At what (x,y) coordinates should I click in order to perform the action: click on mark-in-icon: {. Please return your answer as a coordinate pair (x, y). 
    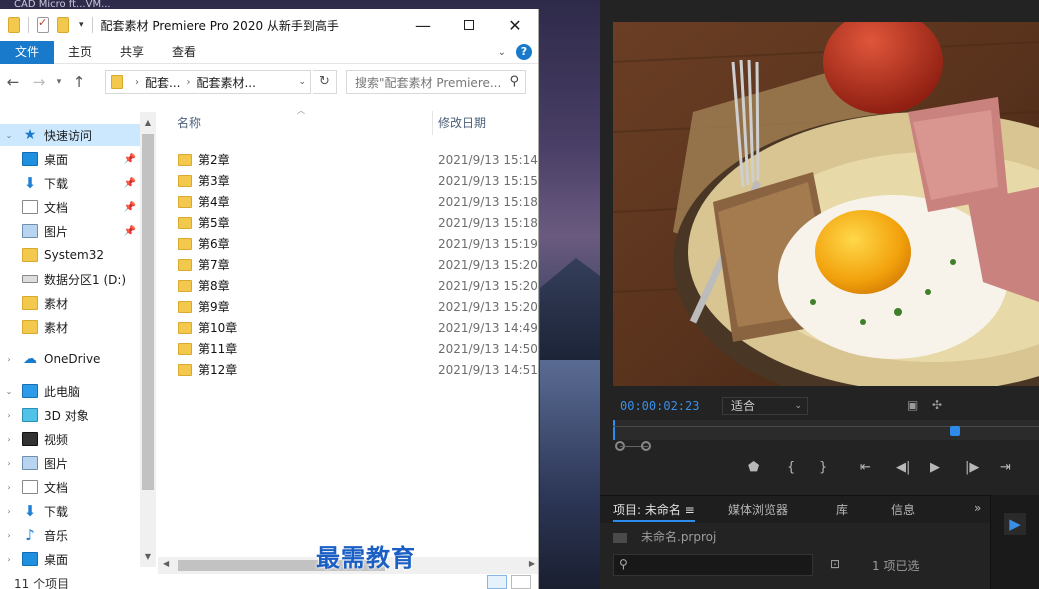
    Looking at the image, I should click on (791, 467).